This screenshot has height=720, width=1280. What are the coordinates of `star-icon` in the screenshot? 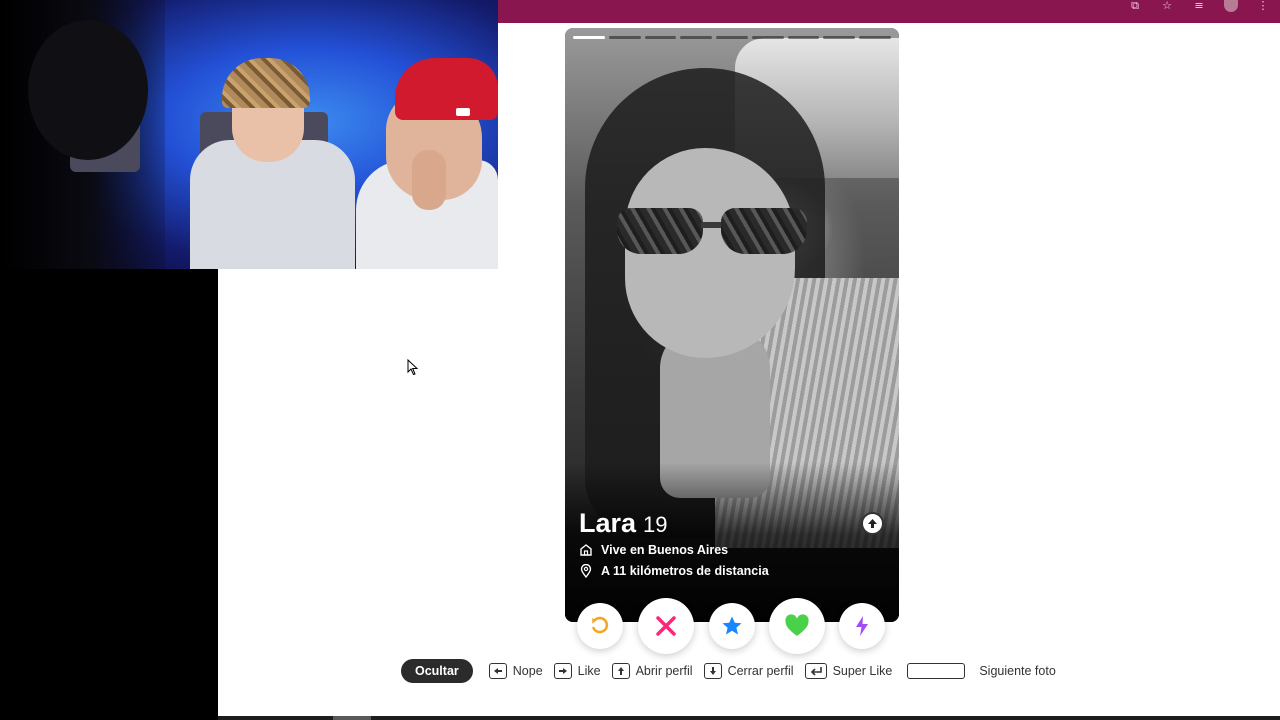 It's located at (732, 625).